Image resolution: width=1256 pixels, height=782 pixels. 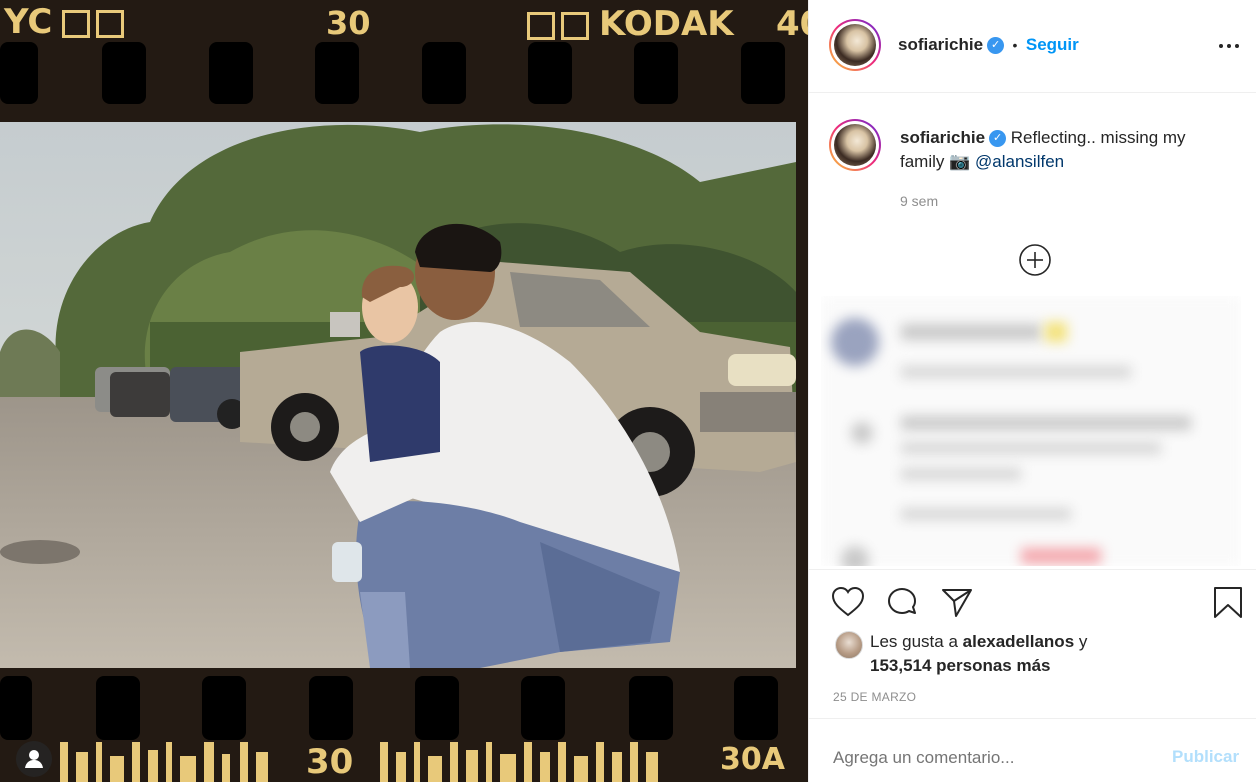 What do you see at coordinates (993, 758) in the screenshot?
I see `comment-input` at bounding box center [993, 758].